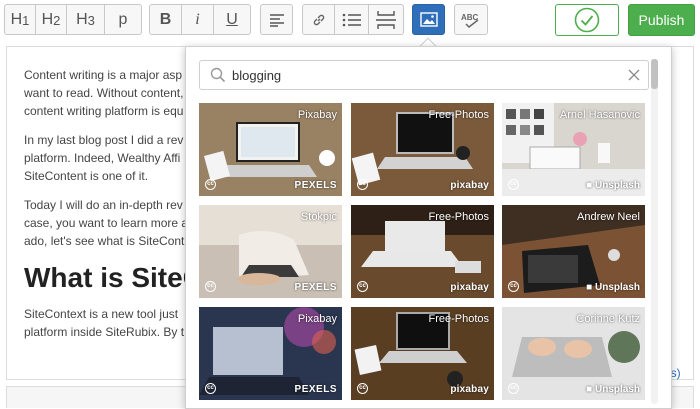 Image resolution: width=700 pixels, height=409 pixels. Describe the element at coordinates (270, 251) in the screenshot. I see `image-result-tile: Stokpic cc PEXELS` at that location.